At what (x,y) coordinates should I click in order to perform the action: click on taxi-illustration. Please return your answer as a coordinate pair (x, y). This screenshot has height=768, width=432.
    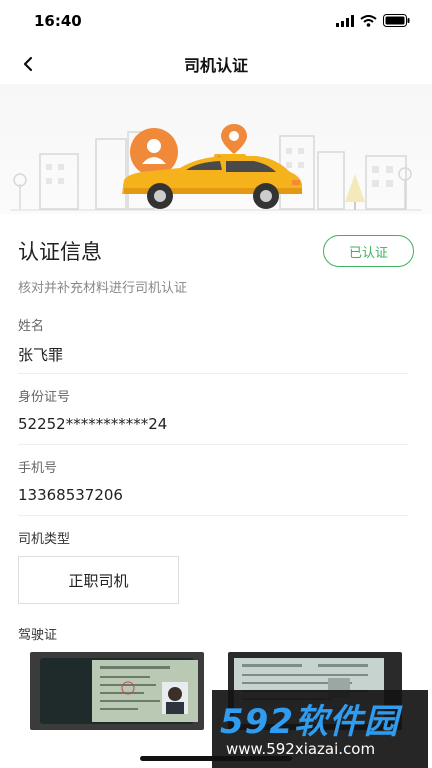
    Looking at the image, I should click on (216, 167).